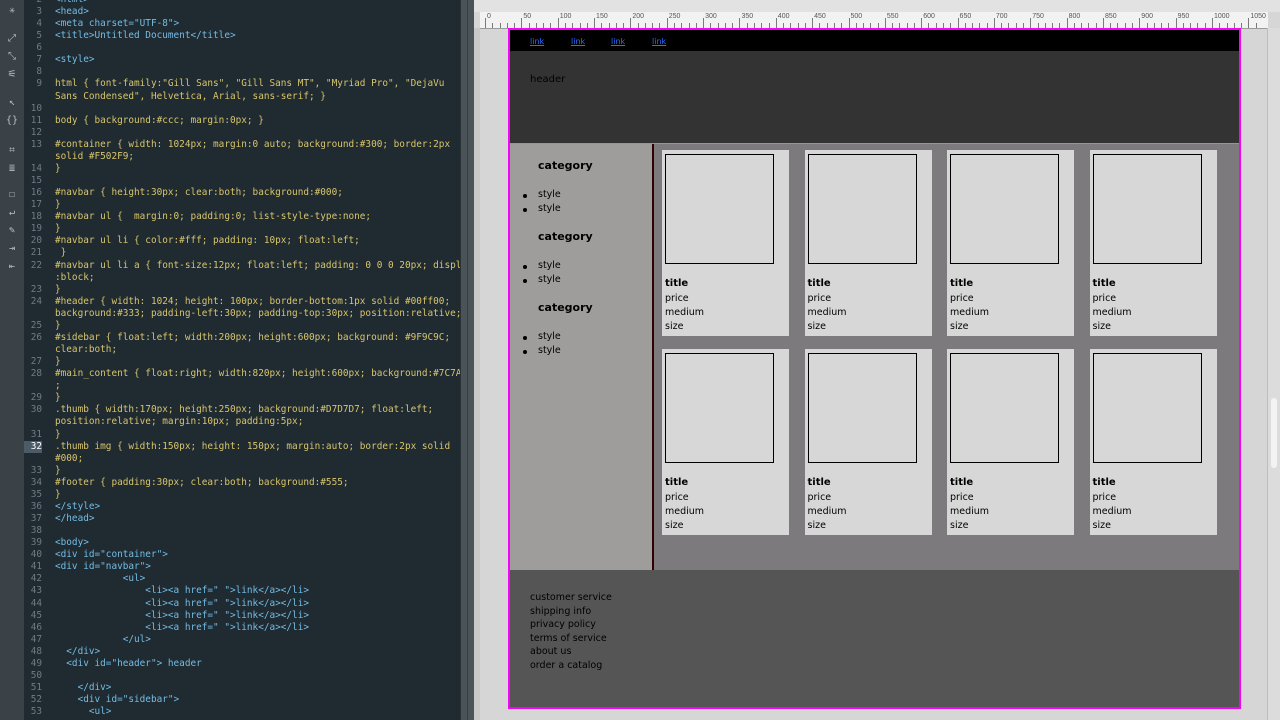 Image resolution: width=1280 pixels, height=720 pixels. I want to click on code-line: 35}, so click(242, 495).